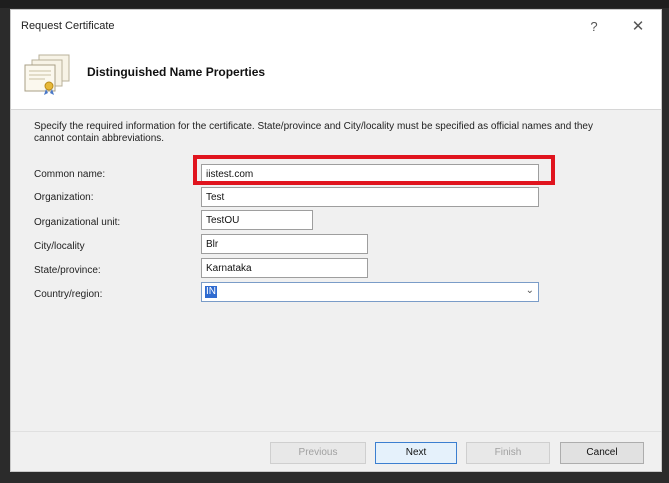  Describe the element at coordinates (67, 270) in the screenshot. I see `state-label: State/province:` at that location.